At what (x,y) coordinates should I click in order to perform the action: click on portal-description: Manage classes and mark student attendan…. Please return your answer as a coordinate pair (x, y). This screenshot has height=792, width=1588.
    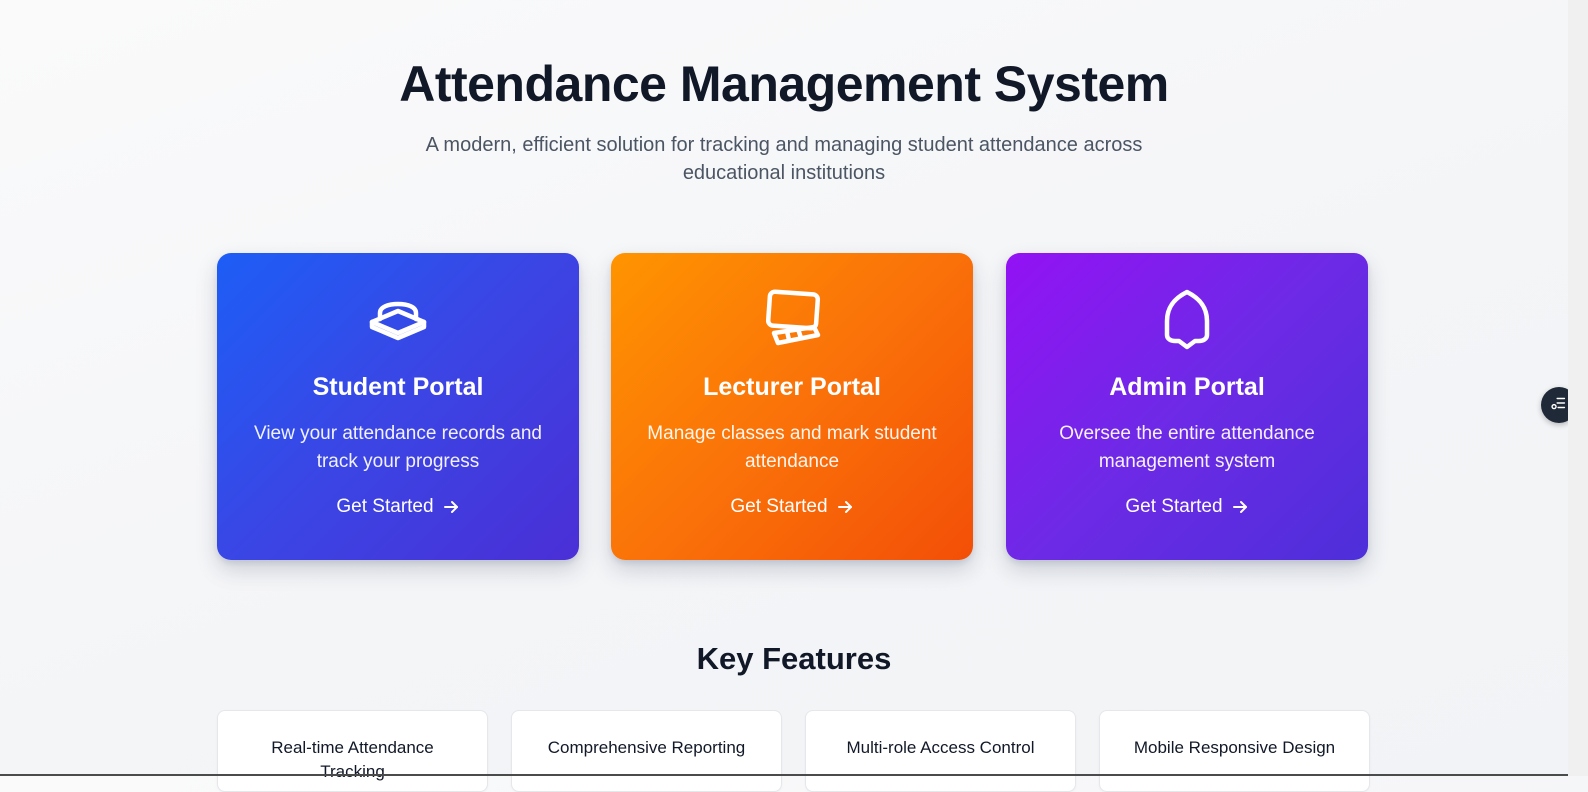
    Looking at the image, I should click on (792, 447).